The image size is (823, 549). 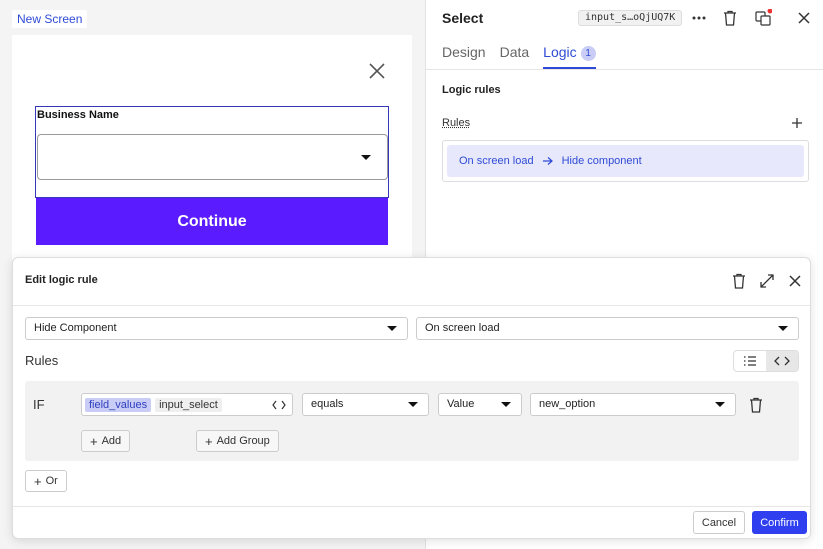 I want to click on view-toggle, so click(x=766, y=361).